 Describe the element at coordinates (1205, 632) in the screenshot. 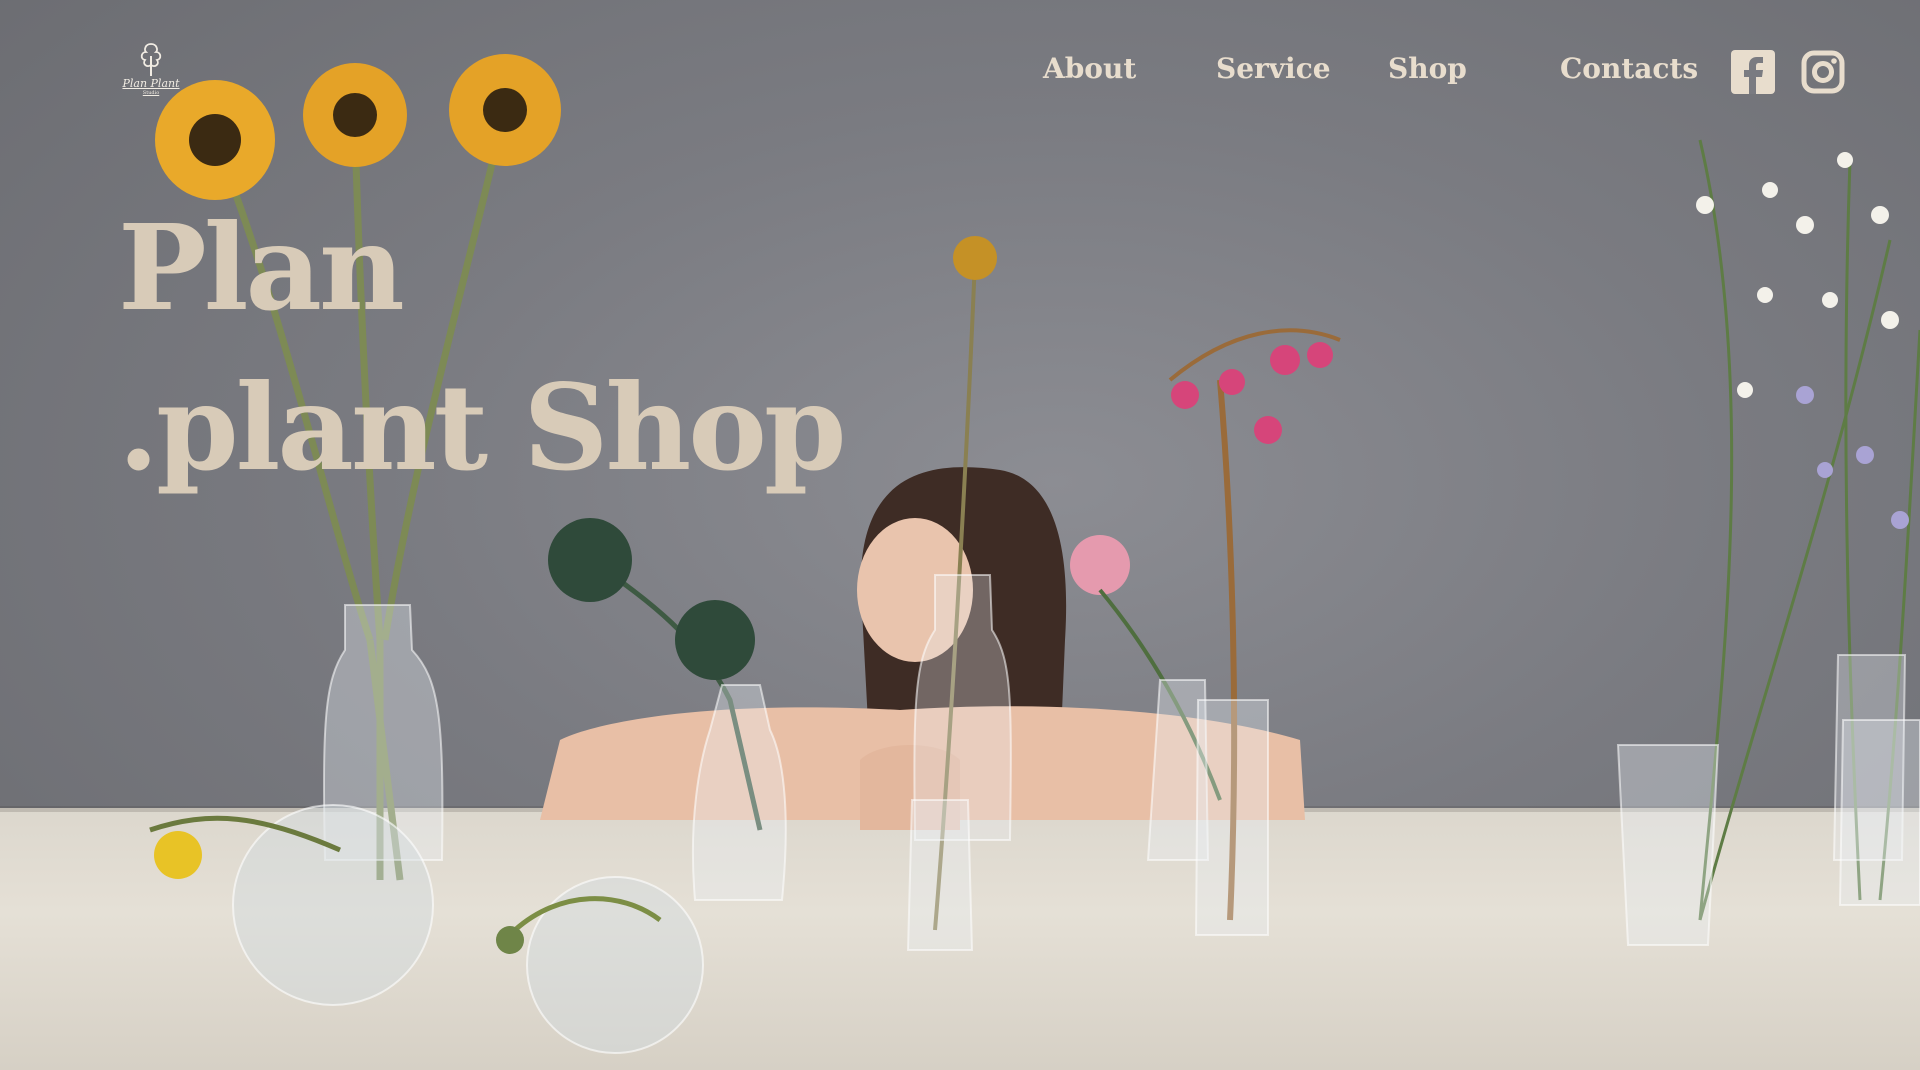

I see `bleeding-heart-stem` at that location.